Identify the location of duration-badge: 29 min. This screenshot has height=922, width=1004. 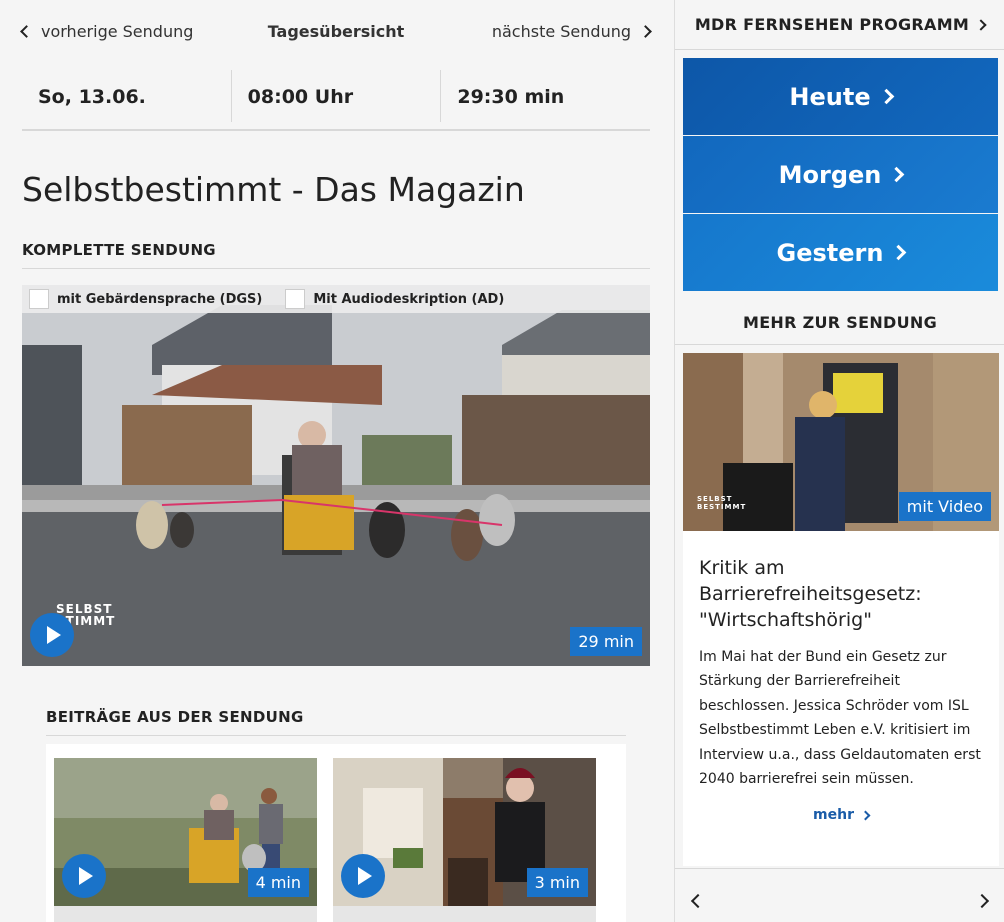
(606, 641).